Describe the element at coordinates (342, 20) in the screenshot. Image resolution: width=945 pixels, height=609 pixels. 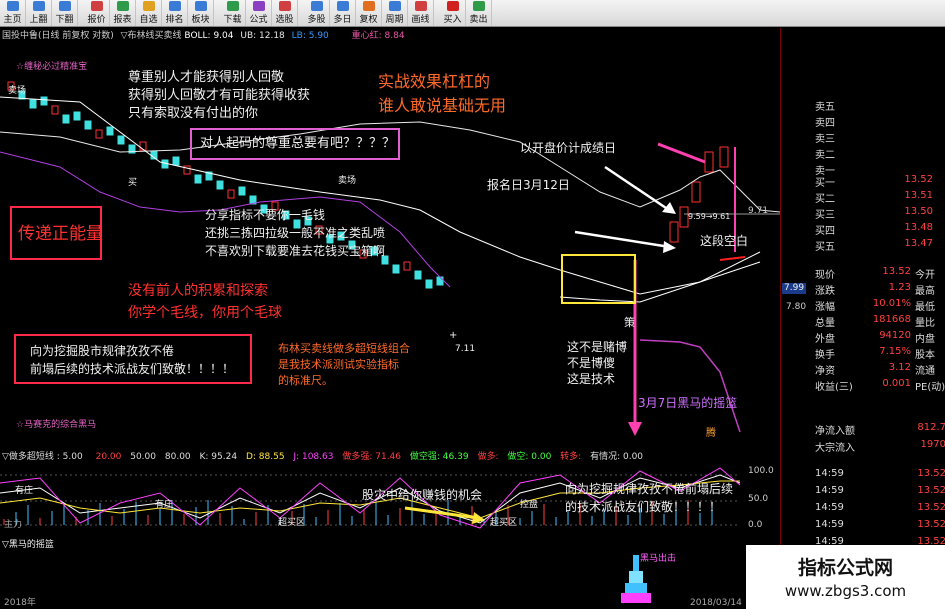
I see `toolbar-button-label: 多日` at that location.